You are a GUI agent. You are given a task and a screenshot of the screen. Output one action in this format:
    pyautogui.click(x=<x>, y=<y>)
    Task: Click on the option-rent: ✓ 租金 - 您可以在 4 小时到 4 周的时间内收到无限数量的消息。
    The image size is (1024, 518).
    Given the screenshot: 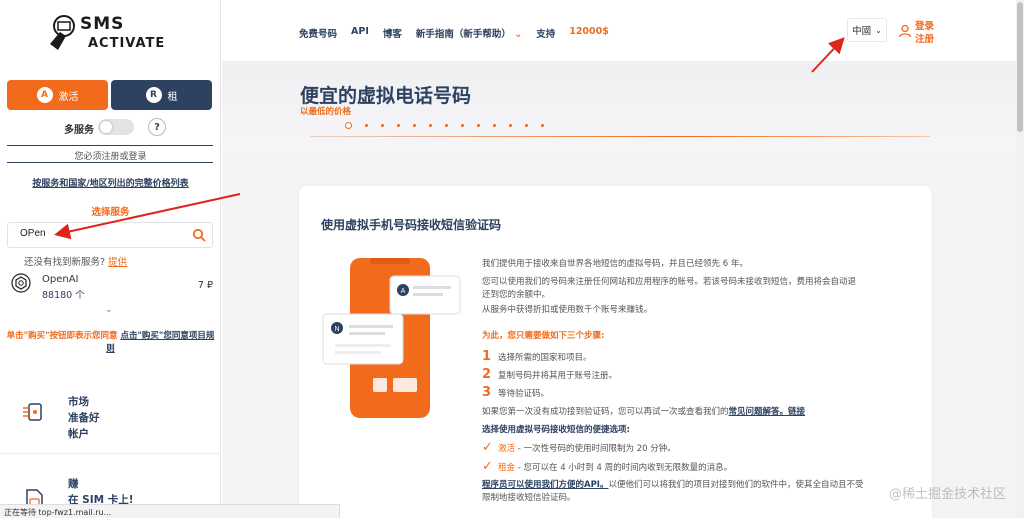 What is the action you would take?
    pyautogui.click(x=607, y=466)
    